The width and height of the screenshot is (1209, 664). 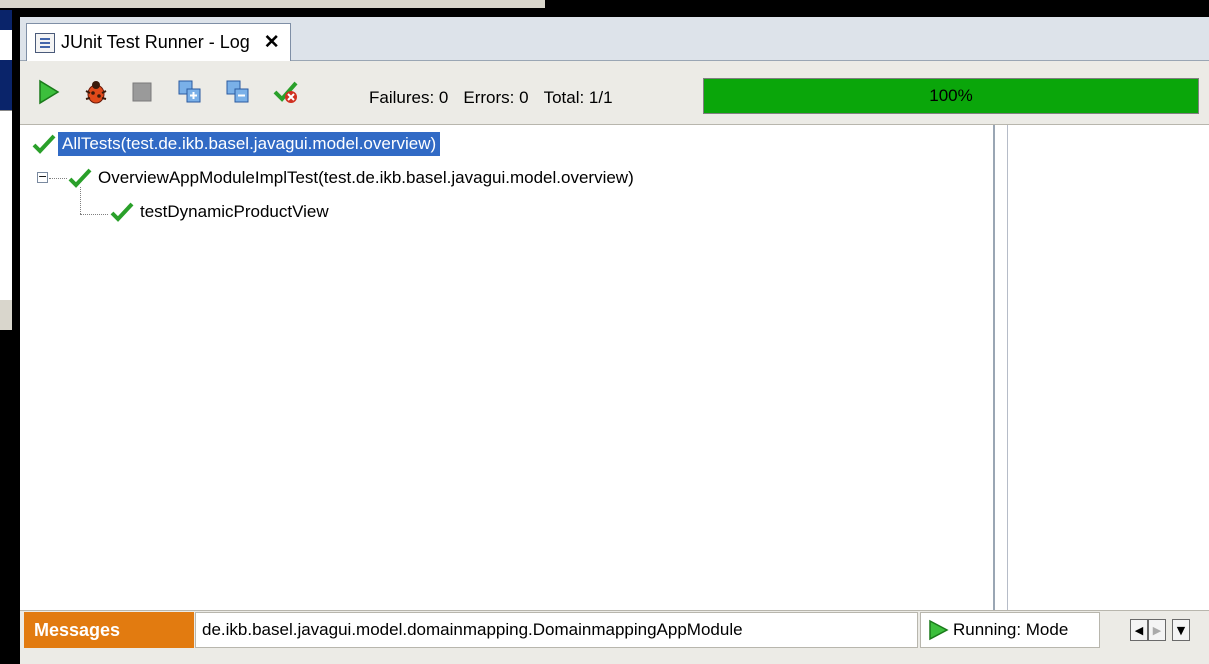 I want to click on progress-text: 100%, so click(x=951, y=95).